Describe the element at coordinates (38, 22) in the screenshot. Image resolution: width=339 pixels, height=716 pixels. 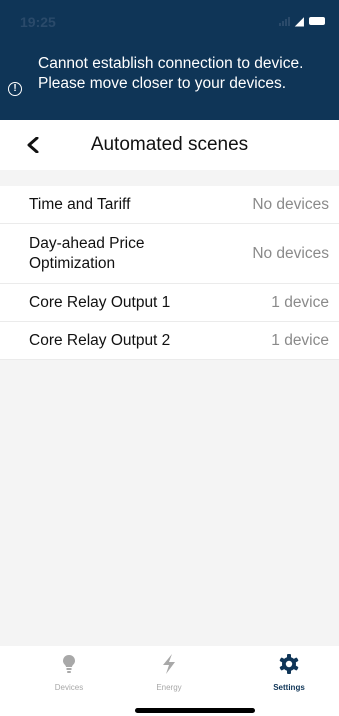
I see `status-time: 19:25` at that location.